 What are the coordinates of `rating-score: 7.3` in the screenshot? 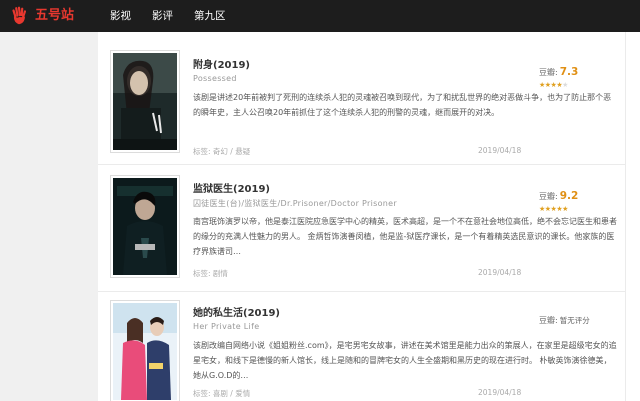 It's located at (569, 72).